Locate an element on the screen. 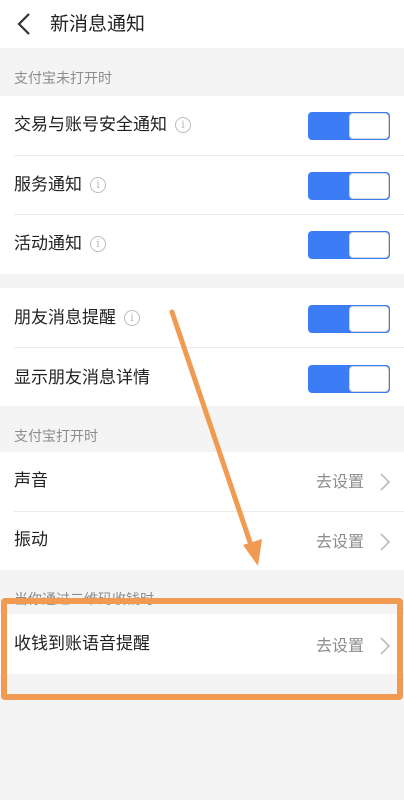 Image resolution: width=404 pixels, height=800 pixels. row-vibrate-label: 振动 is located at coordinates (31, 540).